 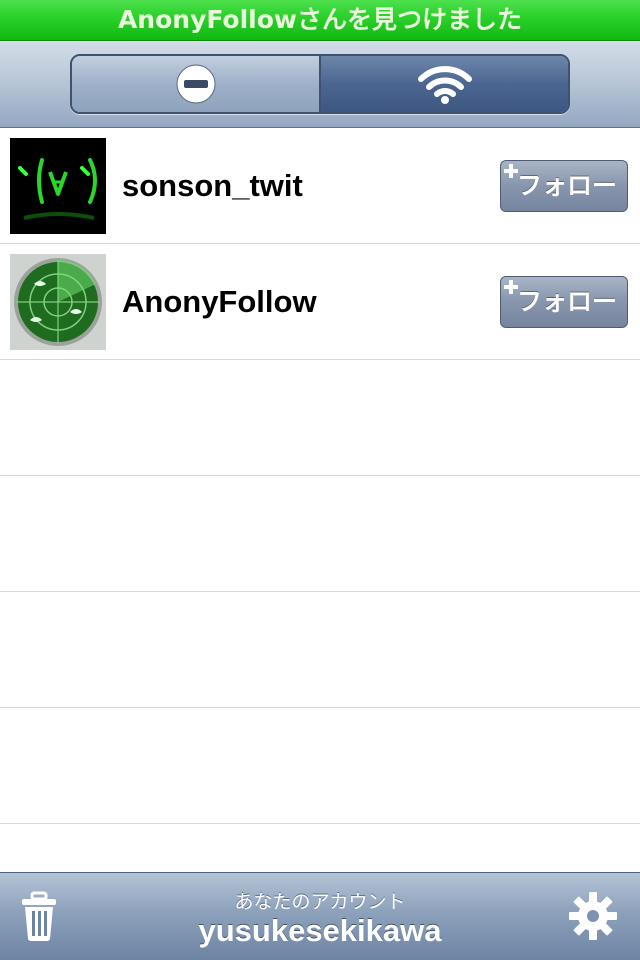 I want to click on user-row: sonson_twit フォロー, so click(x=320, y=186).